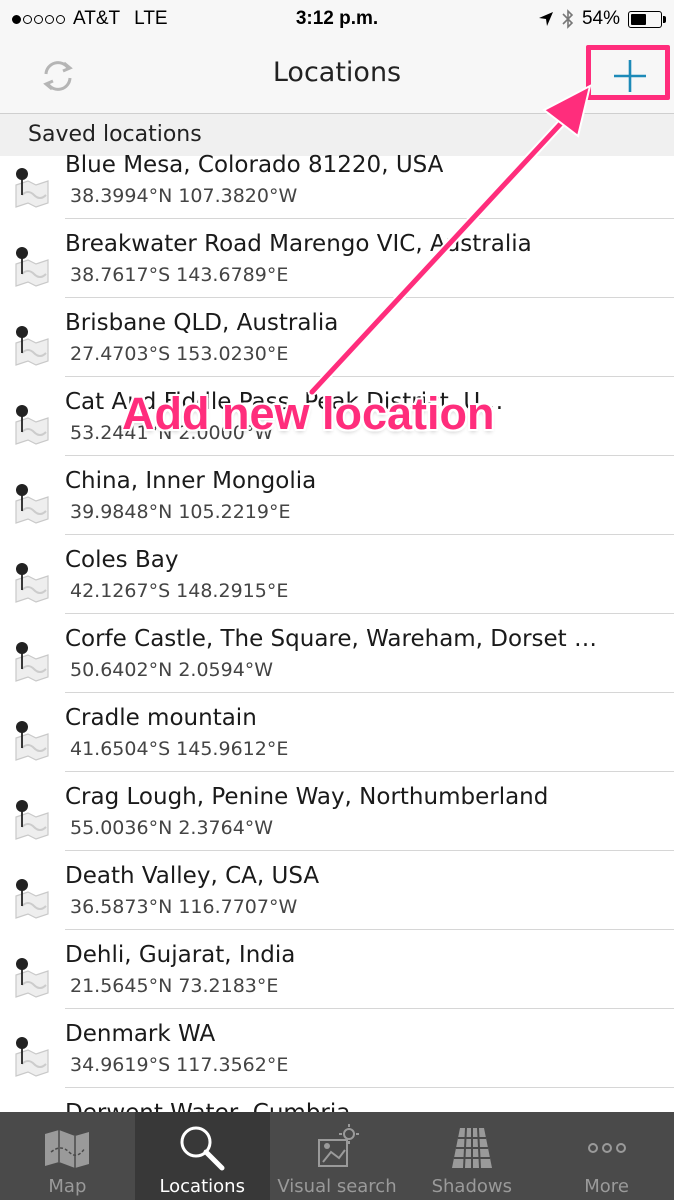  I want to click on page-title: Locations, so click(337, 72).